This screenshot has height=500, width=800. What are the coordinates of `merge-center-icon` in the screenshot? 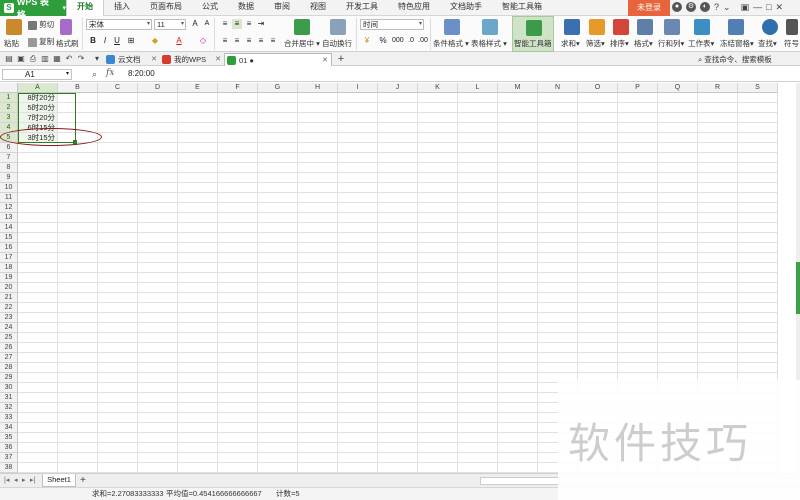 It's located at (302, 27).